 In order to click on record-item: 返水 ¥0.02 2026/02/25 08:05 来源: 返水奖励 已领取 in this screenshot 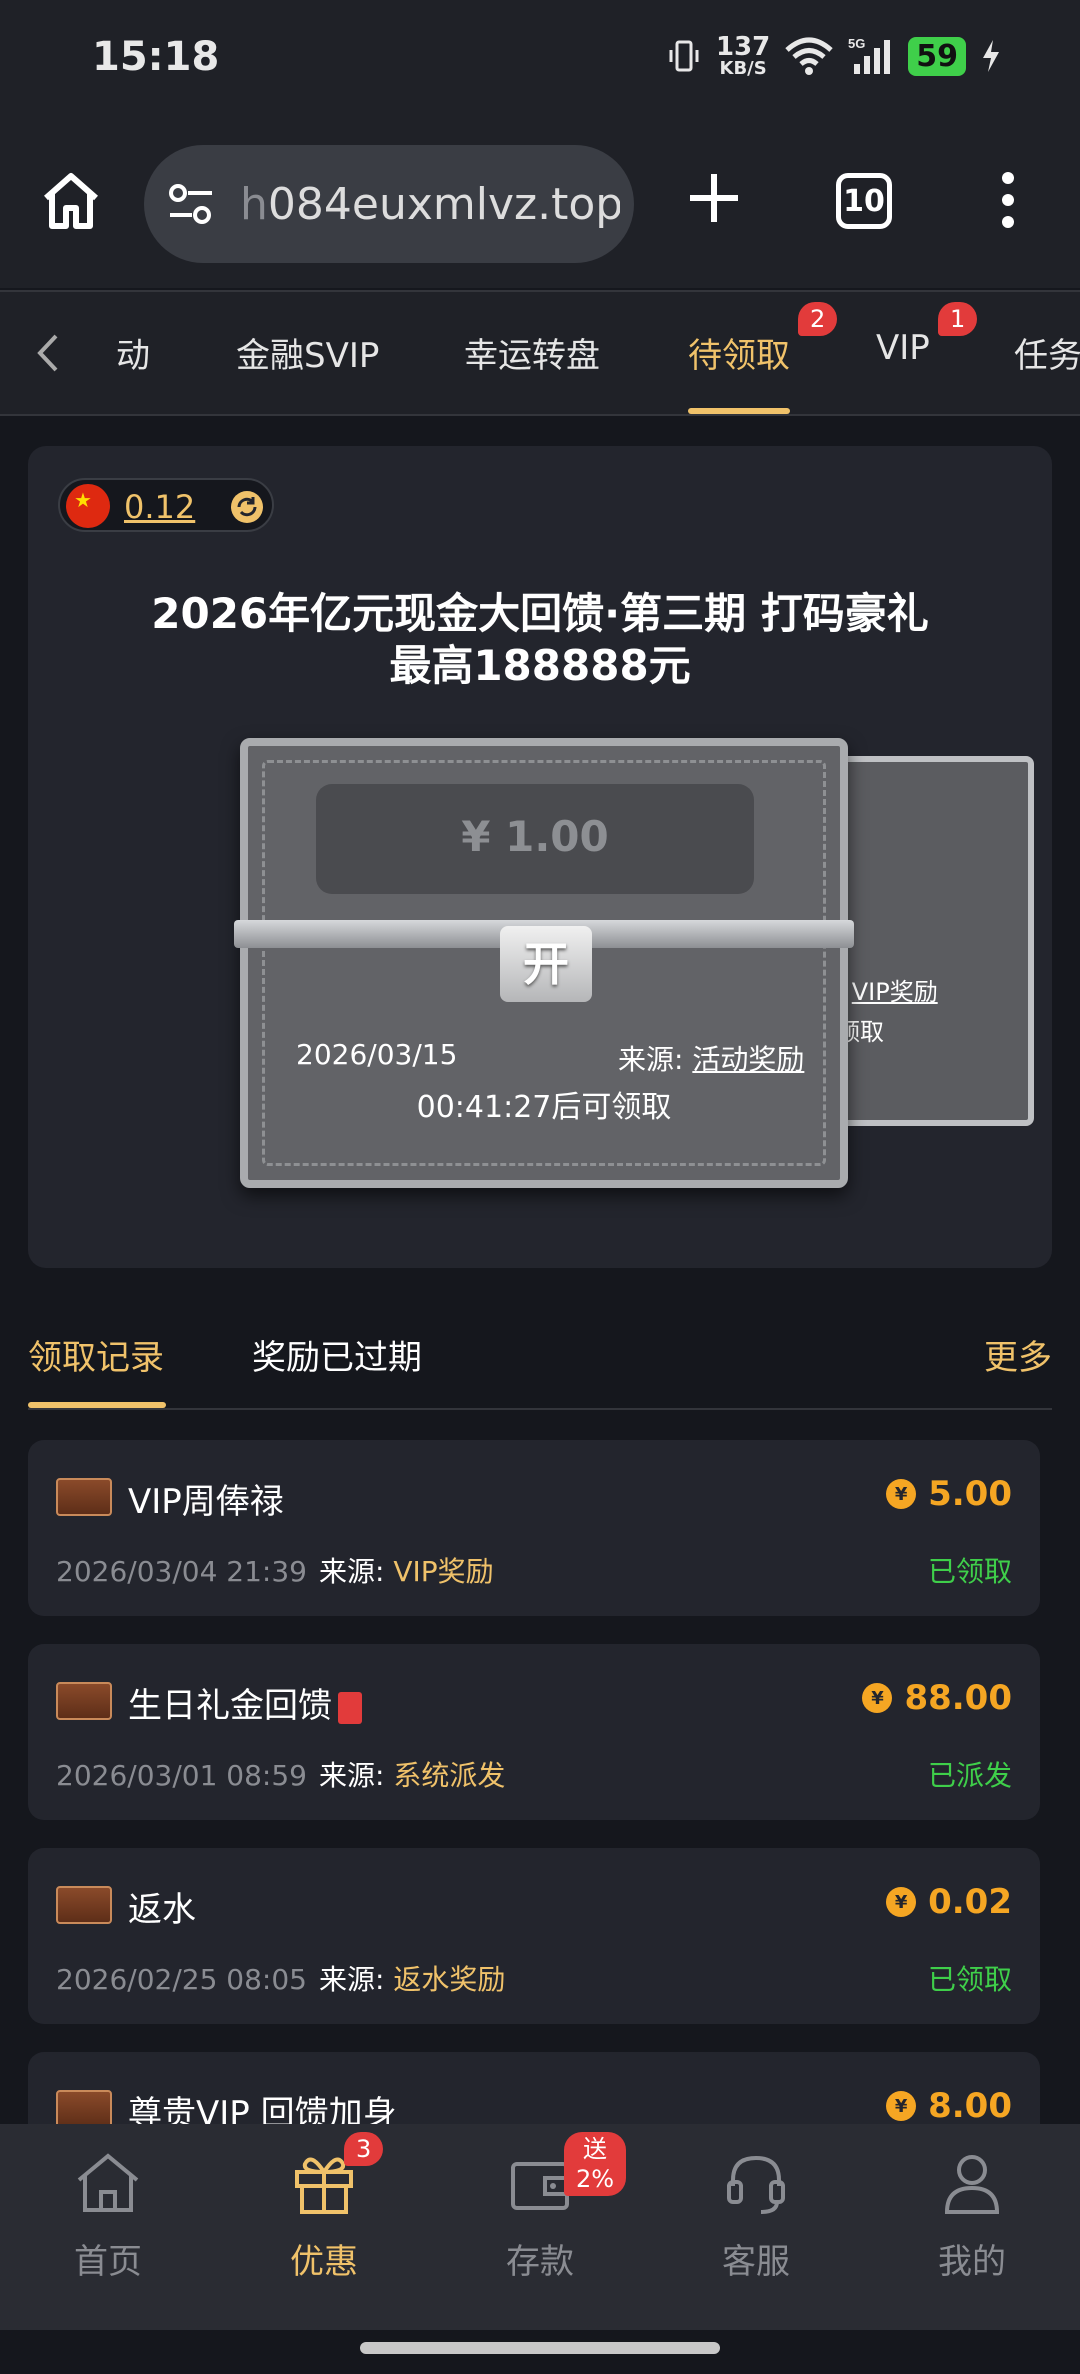, I will do `click(534, 1936)`.